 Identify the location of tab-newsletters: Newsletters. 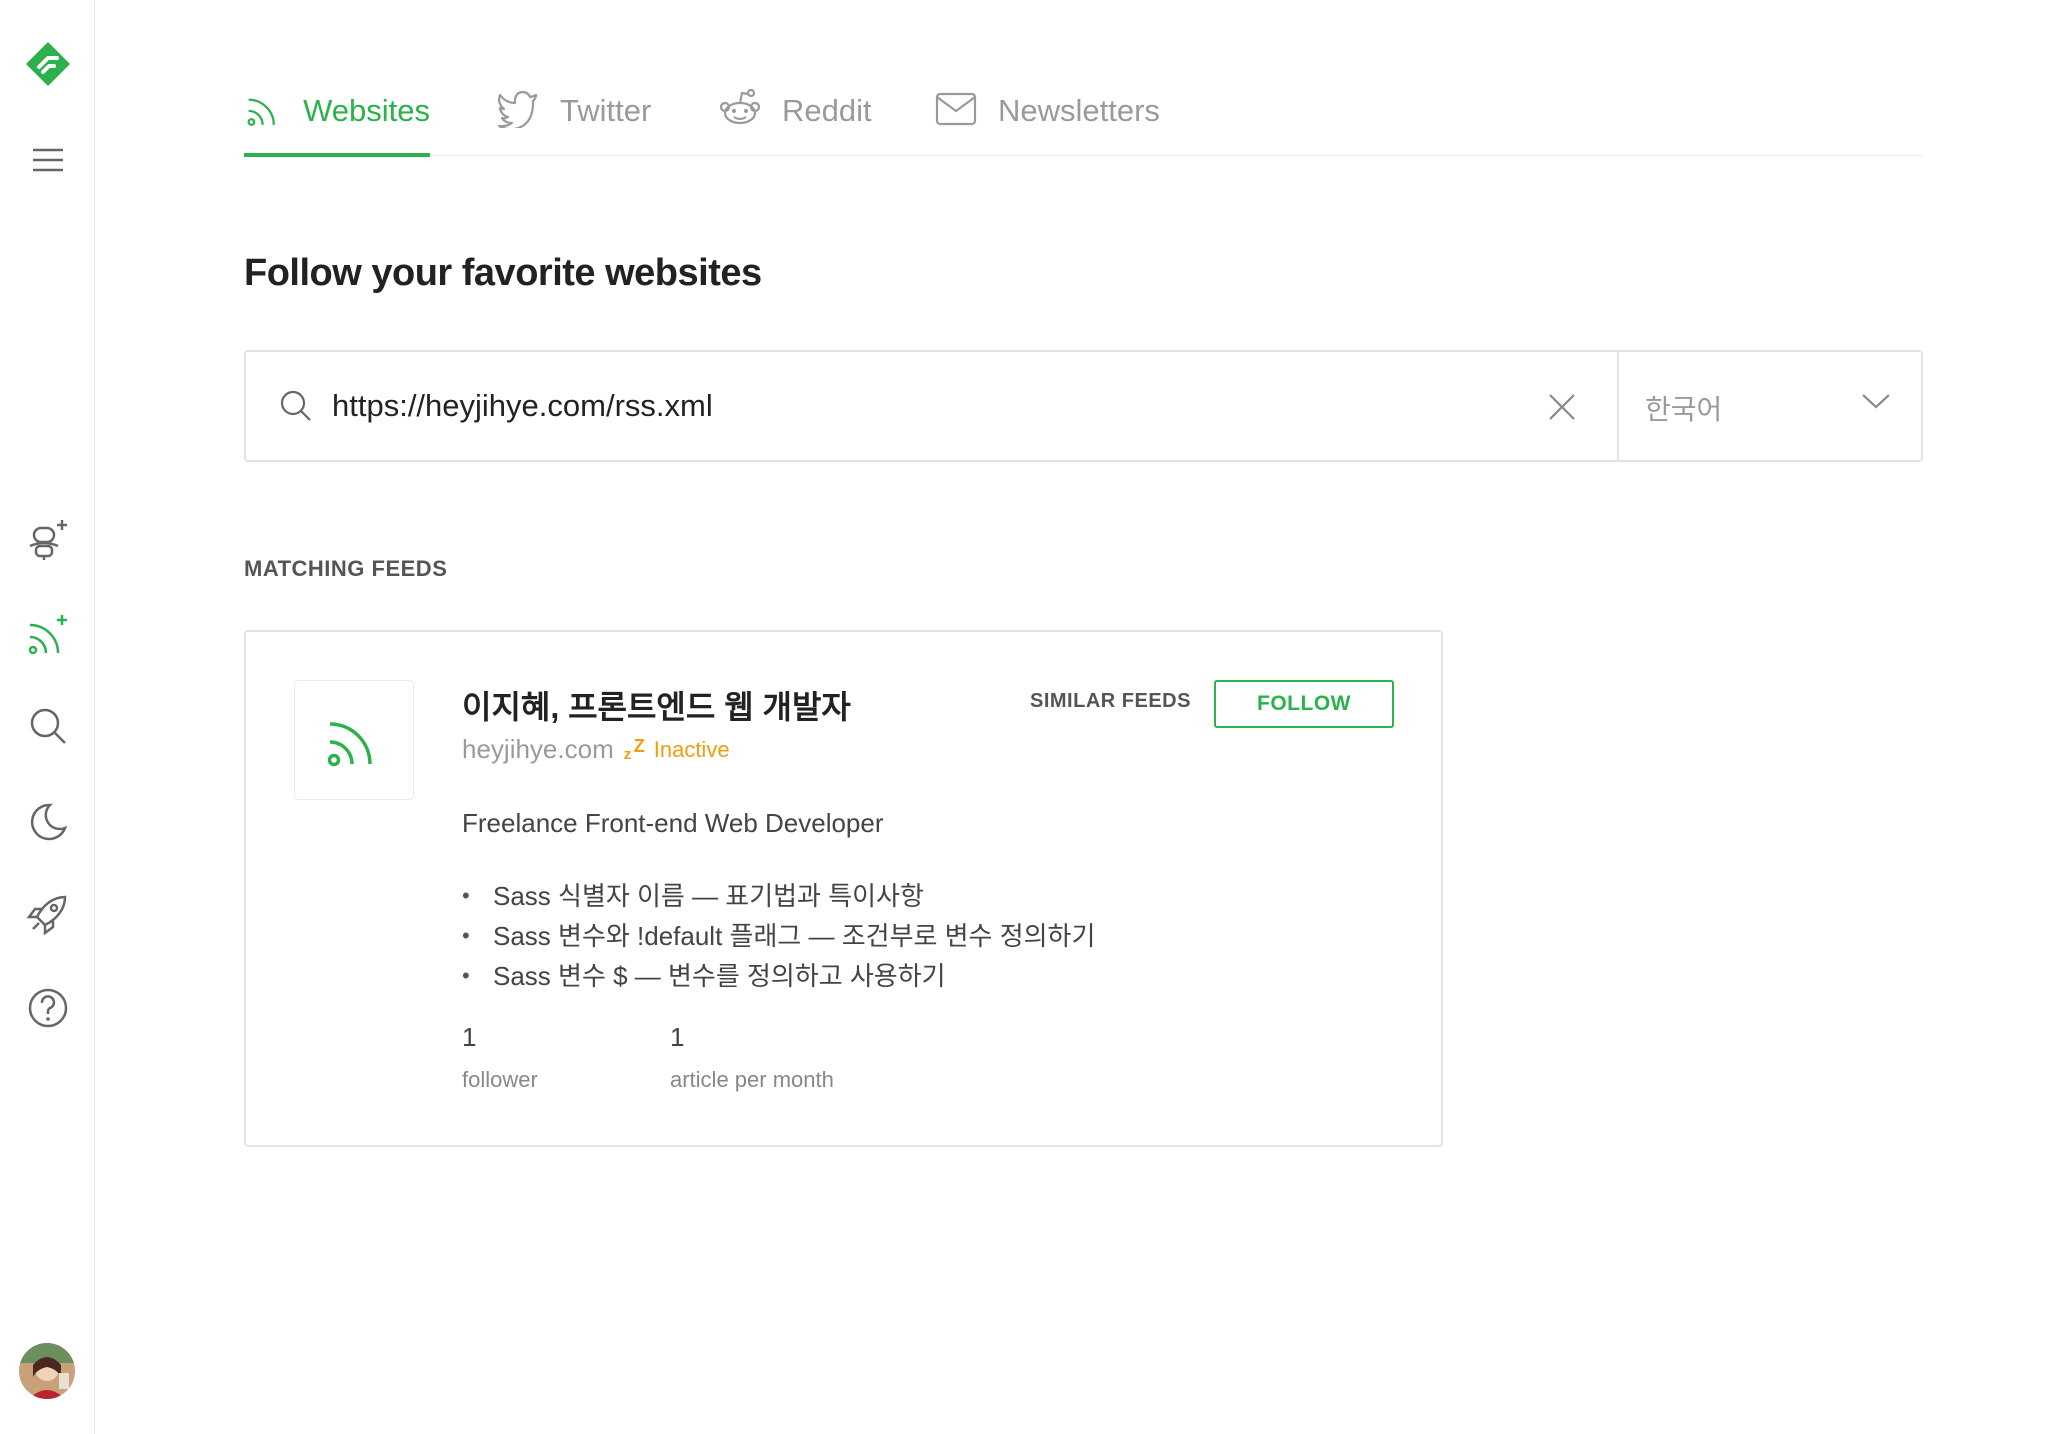
(1054, 113).